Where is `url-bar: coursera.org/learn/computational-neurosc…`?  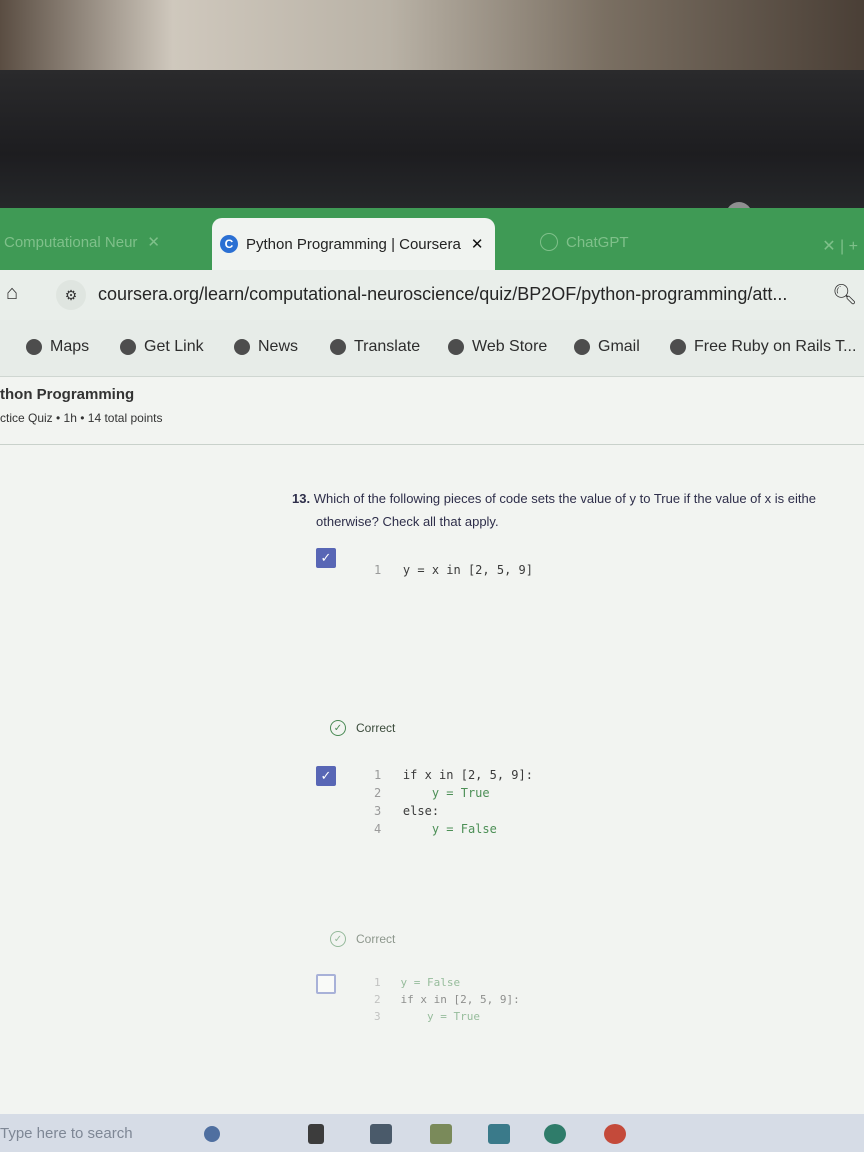
url-bar: coursera.org/learn/computational-neurosc… is located at coordinates (442, 294).